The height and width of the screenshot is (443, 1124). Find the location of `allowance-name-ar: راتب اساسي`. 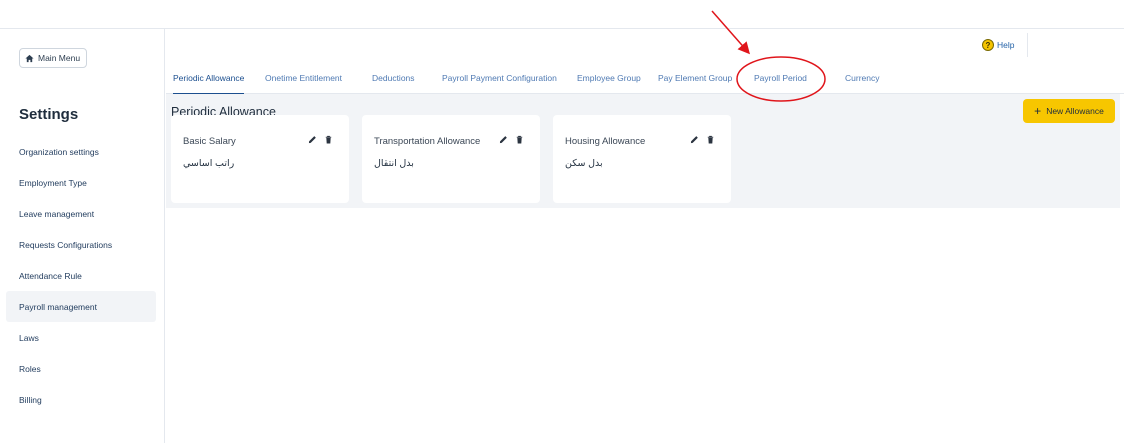

allowance-name-ar: راتب اساسي is located at coordinates (209, 163).